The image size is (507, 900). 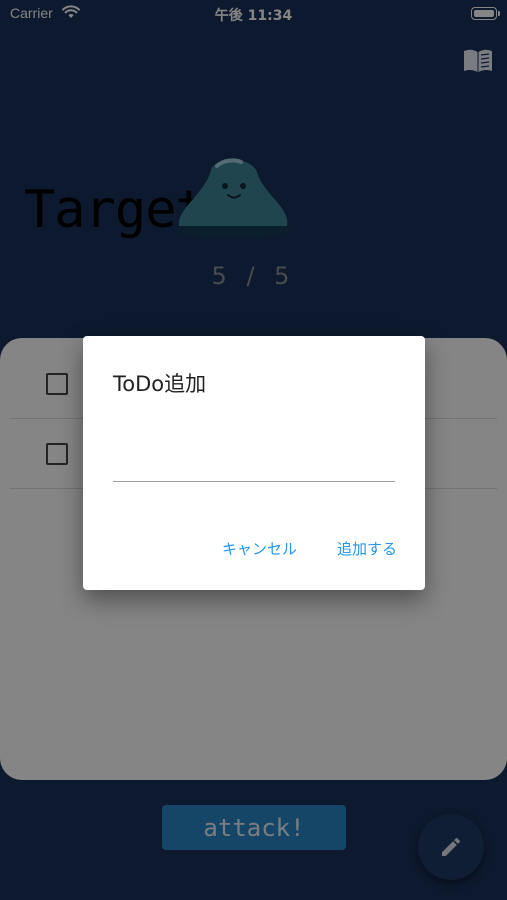 I want to click on dialog-title: ToDo追加, so click(x=160, y=384).